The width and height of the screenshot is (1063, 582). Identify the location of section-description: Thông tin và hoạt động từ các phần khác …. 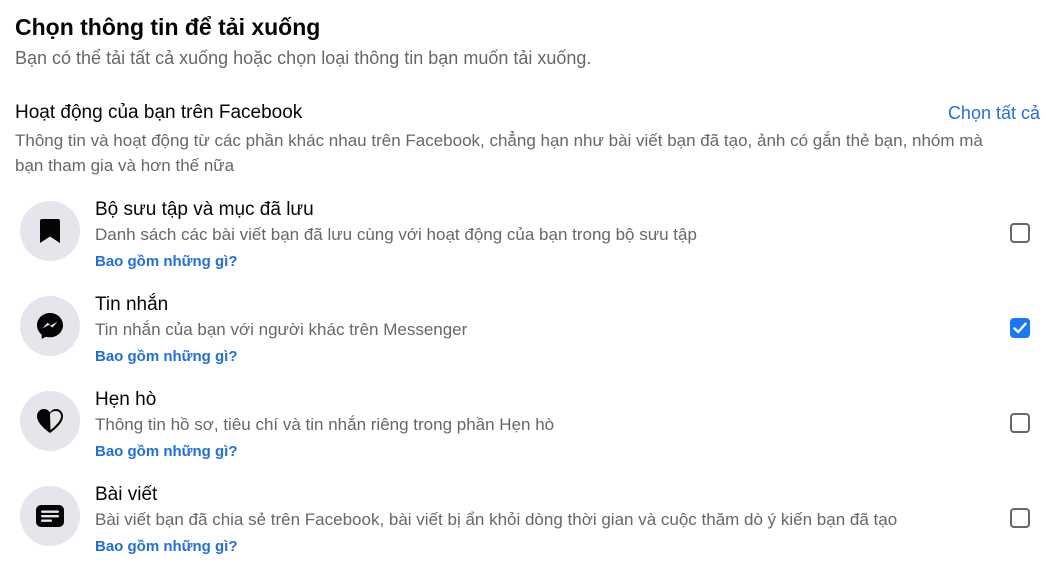
(499, 153).